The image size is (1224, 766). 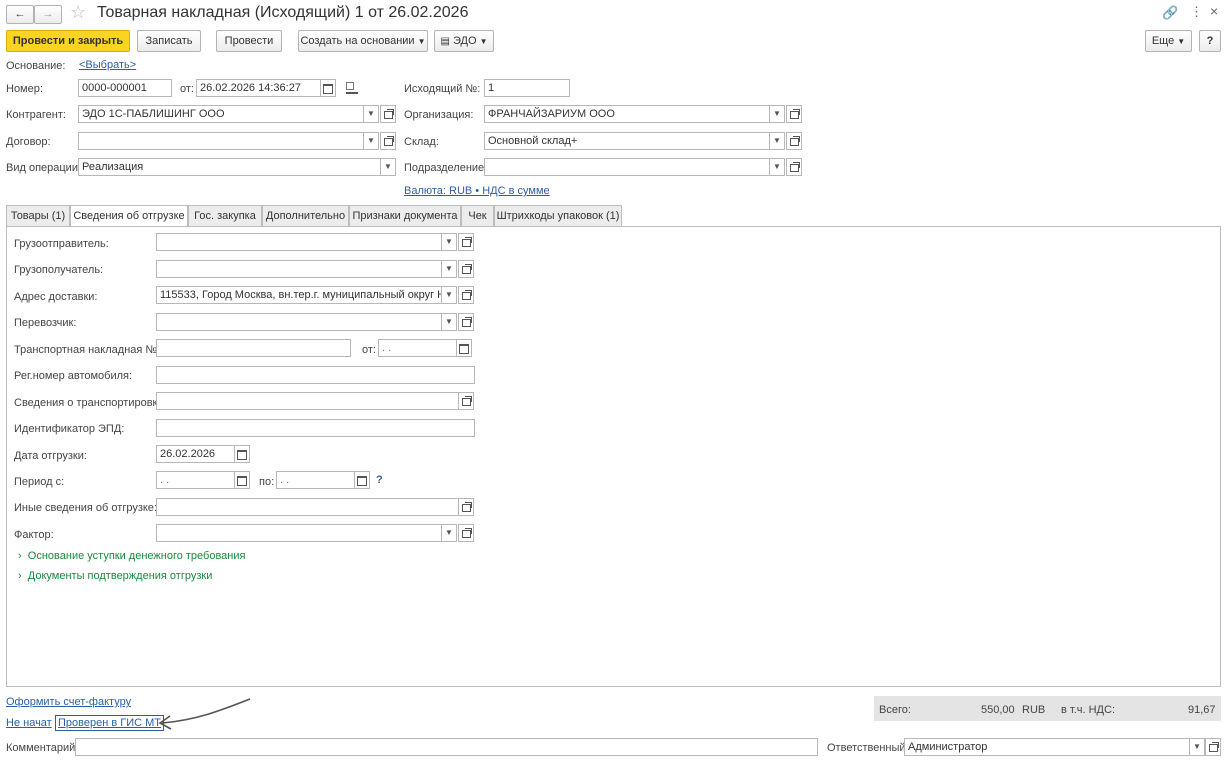 What do you see at coordinates (362, 480) in the screenshot?
I see `period-to-calendar-button` at bounding box center [362, 480].